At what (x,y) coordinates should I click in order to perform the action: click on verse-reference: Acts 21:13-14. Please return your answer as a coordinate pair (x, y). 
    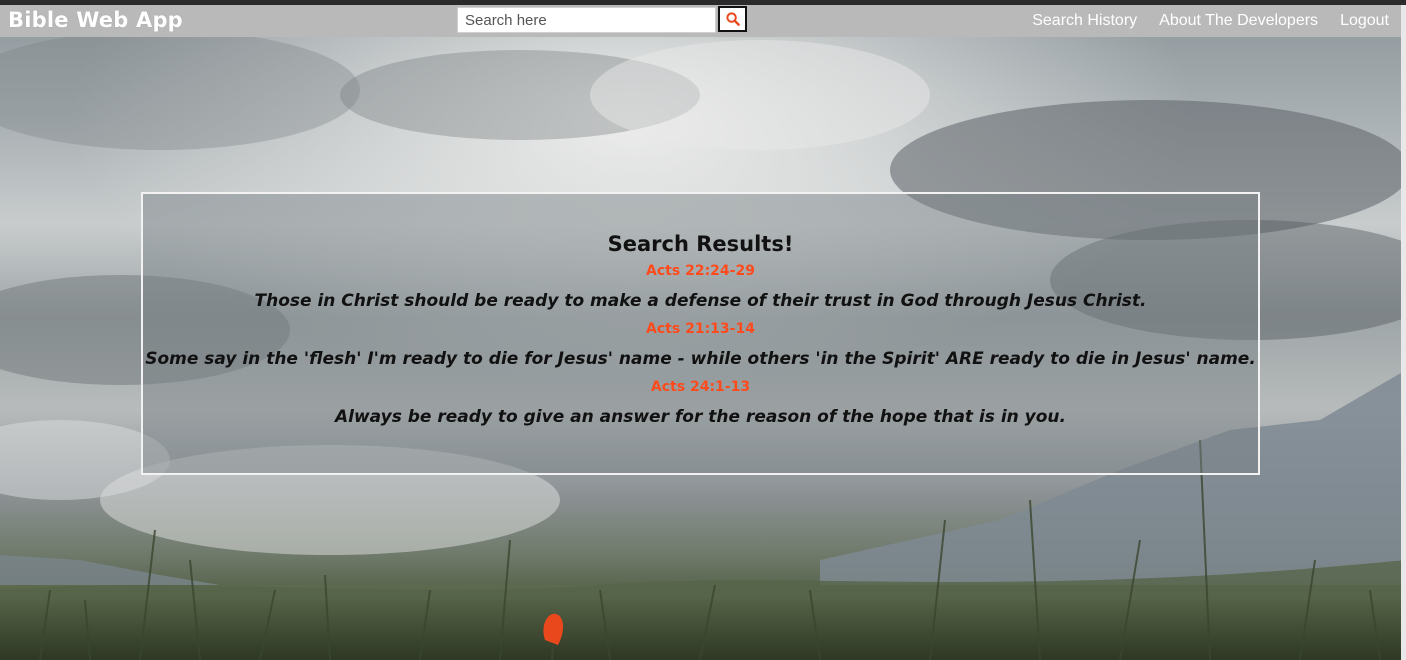
    Looking at the image, I should click on (700, 329).